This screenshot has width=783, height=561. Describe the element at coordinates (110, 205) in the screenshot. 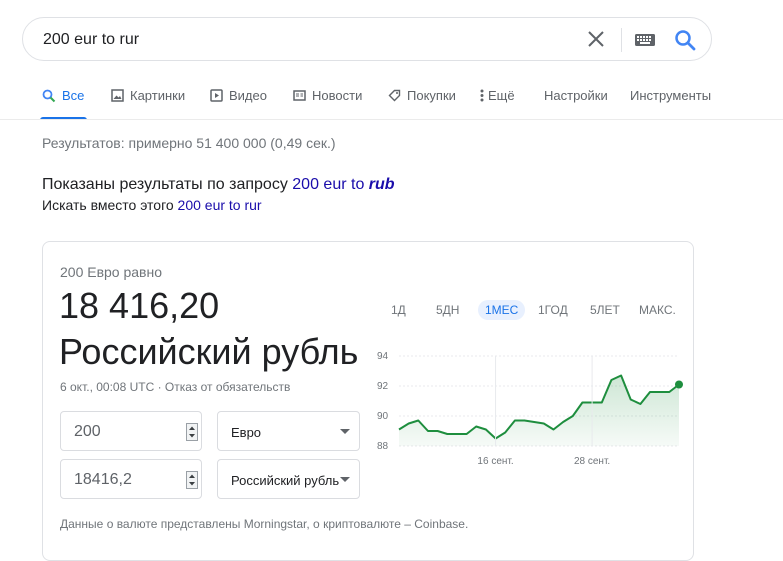

I see `search-instead-prefix: Искать вместо этого` at that location.